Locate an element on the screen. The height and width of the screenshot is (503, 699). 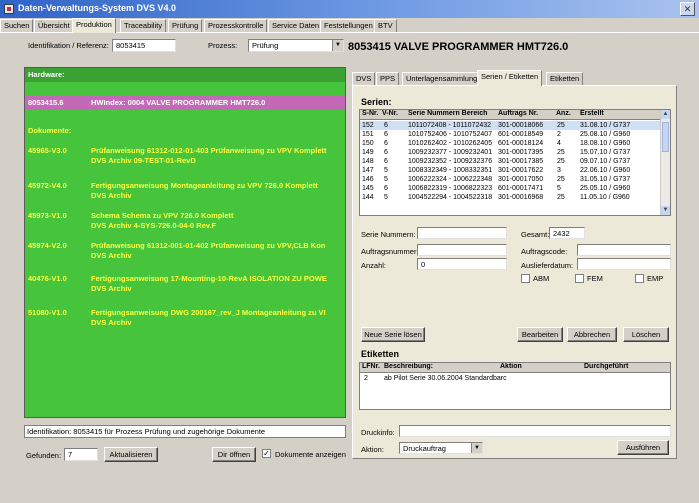
action-select: Druckauftrag ▼ is located at coordinates (441, 448).